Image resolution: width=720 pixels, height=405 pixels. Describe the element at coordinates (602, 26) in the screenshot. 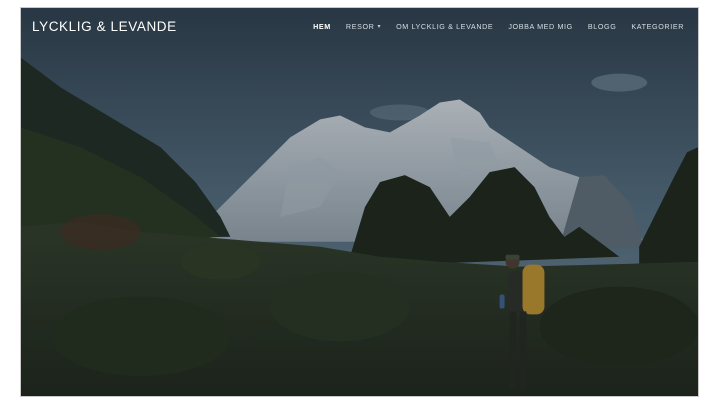

I see `nav-item-blogg: BLOGG` at that location.